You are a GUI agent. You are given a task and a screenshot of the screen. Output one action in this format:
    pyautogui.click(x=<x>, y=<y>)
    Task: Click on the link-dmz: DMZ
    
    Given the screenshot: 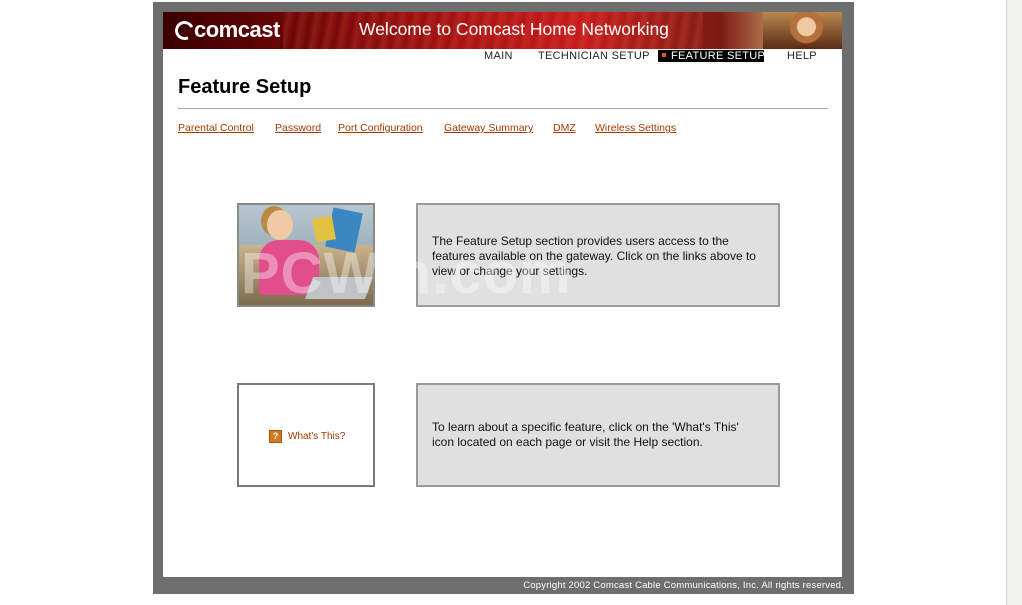 What is the action you would take?
    pyautogui.click(x=564, y=128)
    